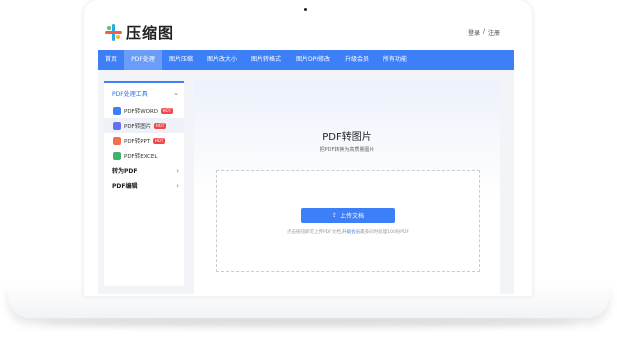 Image resolution: width=617 pixels, height=337 pixels. Describe the element at coordinates (314, 232) in the screenshot. I see `hint-text: 点击按钮即可上传PDF文档,` at that location.